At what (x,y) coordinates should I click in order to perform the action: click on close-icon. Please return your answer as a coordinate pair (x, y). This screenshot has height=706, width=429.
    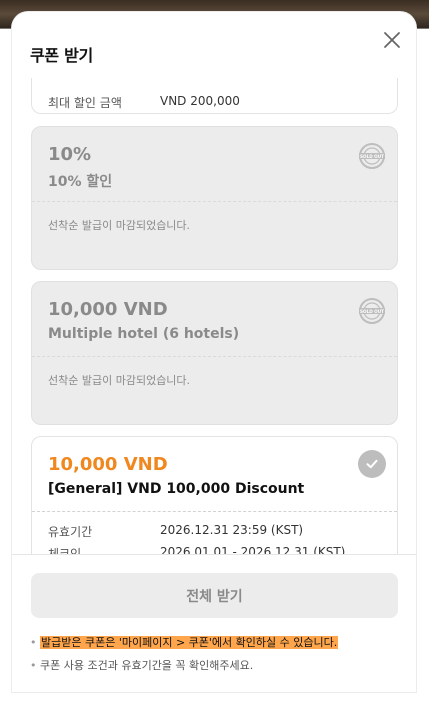
    Looking at the image, I should click on (392, 40).